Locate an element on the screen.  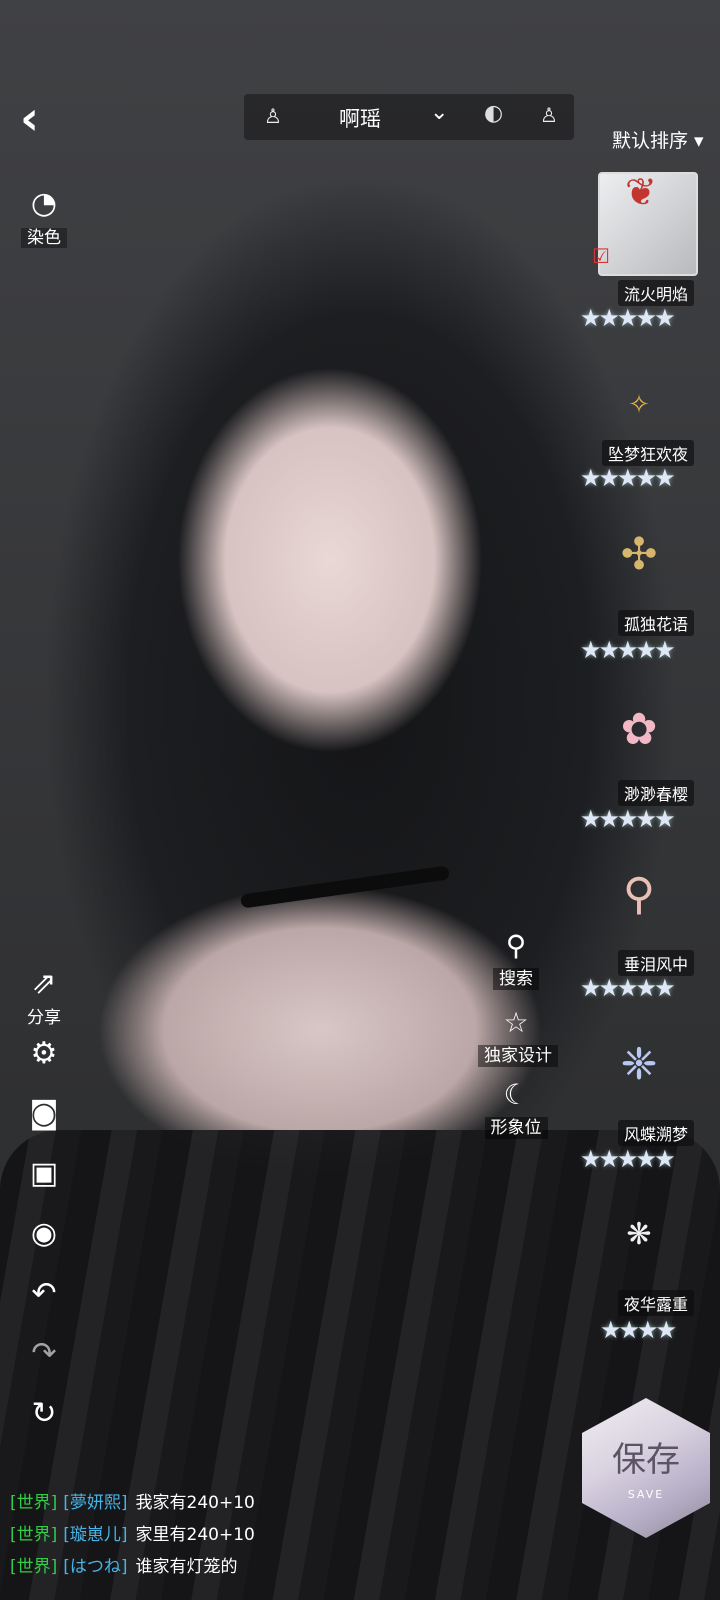
exclusive-design-button: ☆ 独家设计 is located at coordinates (518, 1036).